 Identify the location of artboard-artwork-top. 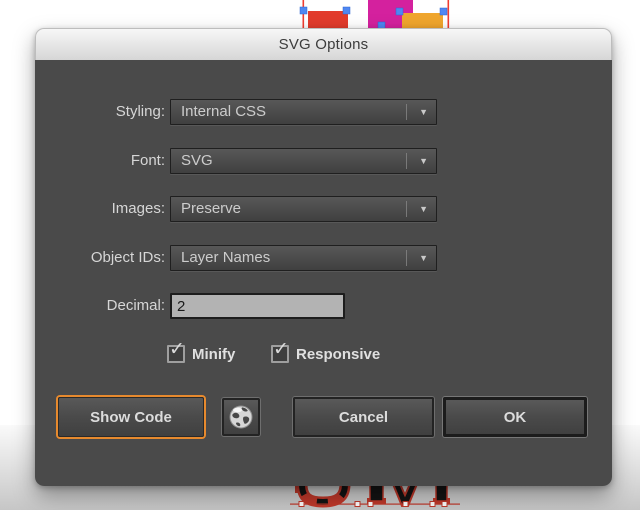
(374, 14).